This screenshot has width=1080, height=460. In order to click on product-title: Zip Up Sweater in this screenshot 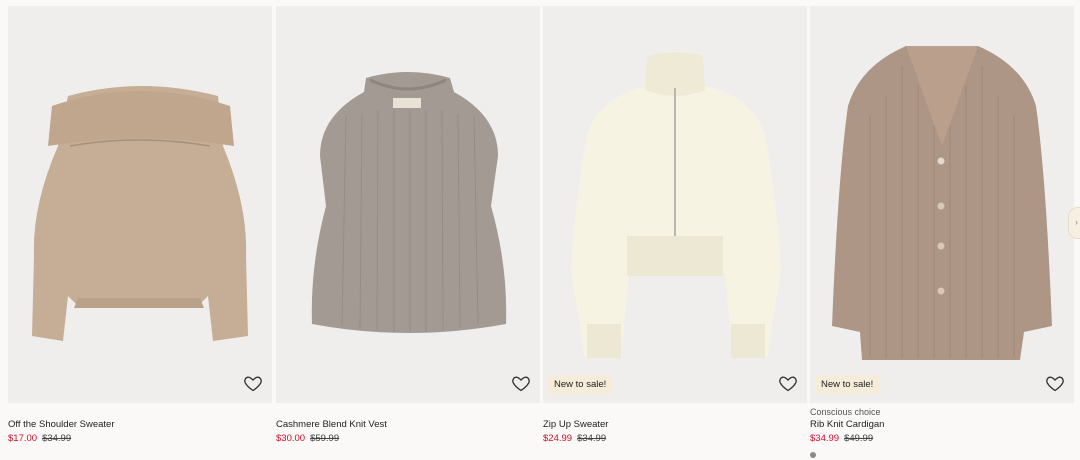, I will do `click(675, 425)`.